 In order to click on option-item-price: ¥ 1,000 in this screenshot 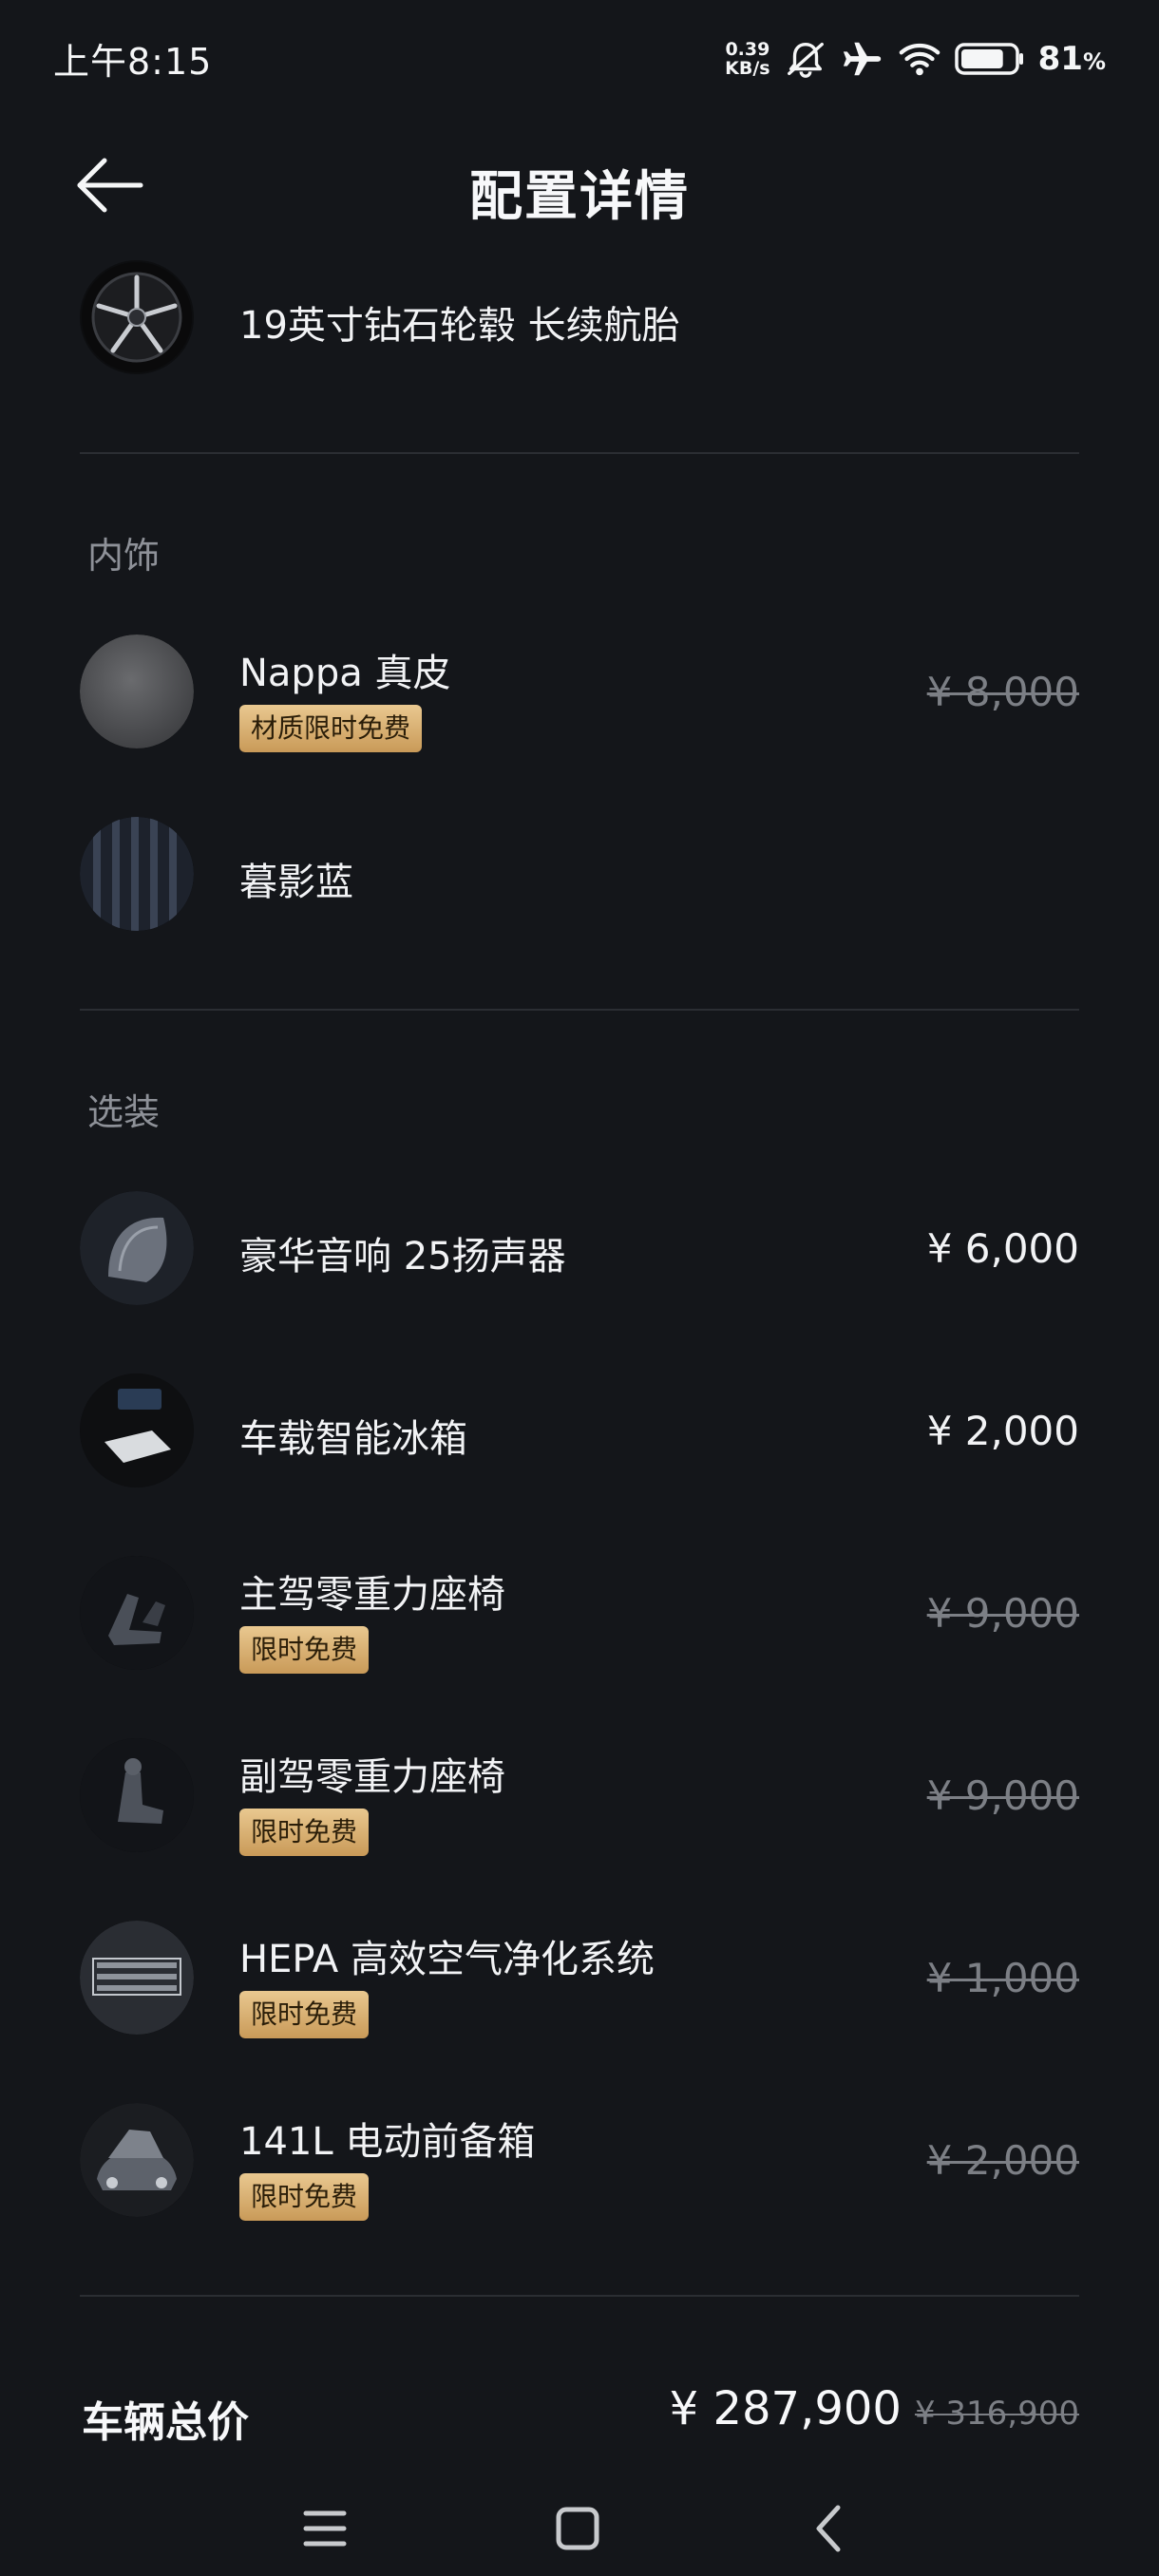, I will do `click(1002, 1978)`.